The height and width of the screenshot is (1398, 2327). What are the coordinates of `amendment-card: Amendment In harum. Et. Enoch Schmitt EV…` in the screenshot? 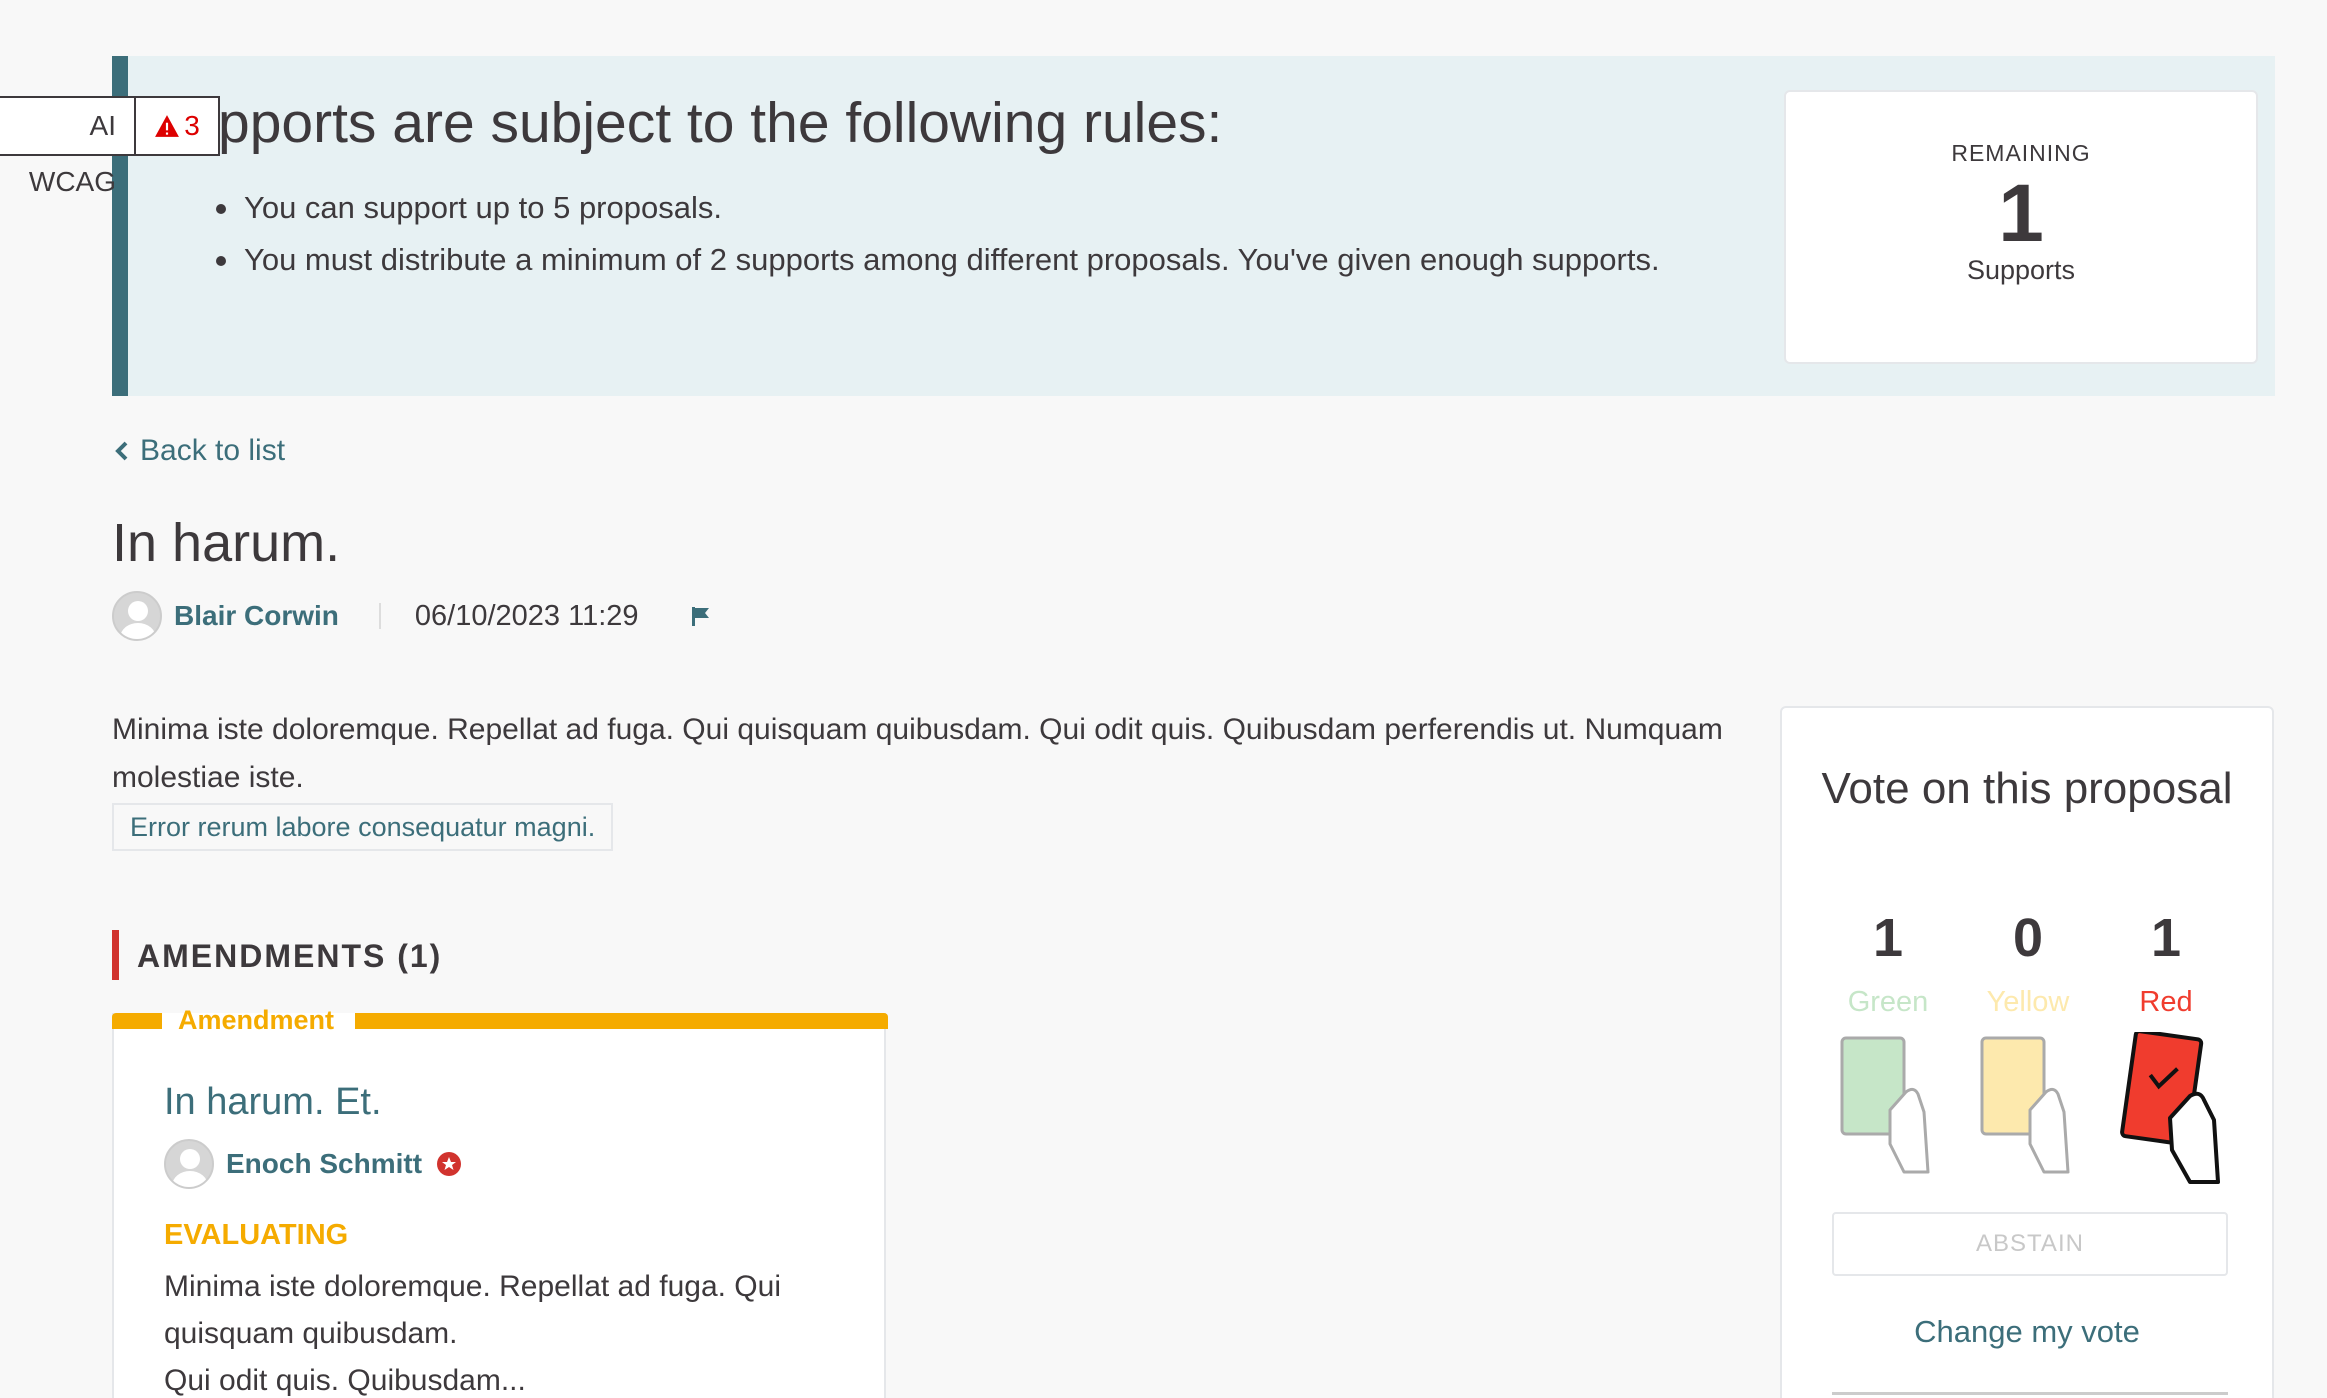 It's located at (500, 1201).